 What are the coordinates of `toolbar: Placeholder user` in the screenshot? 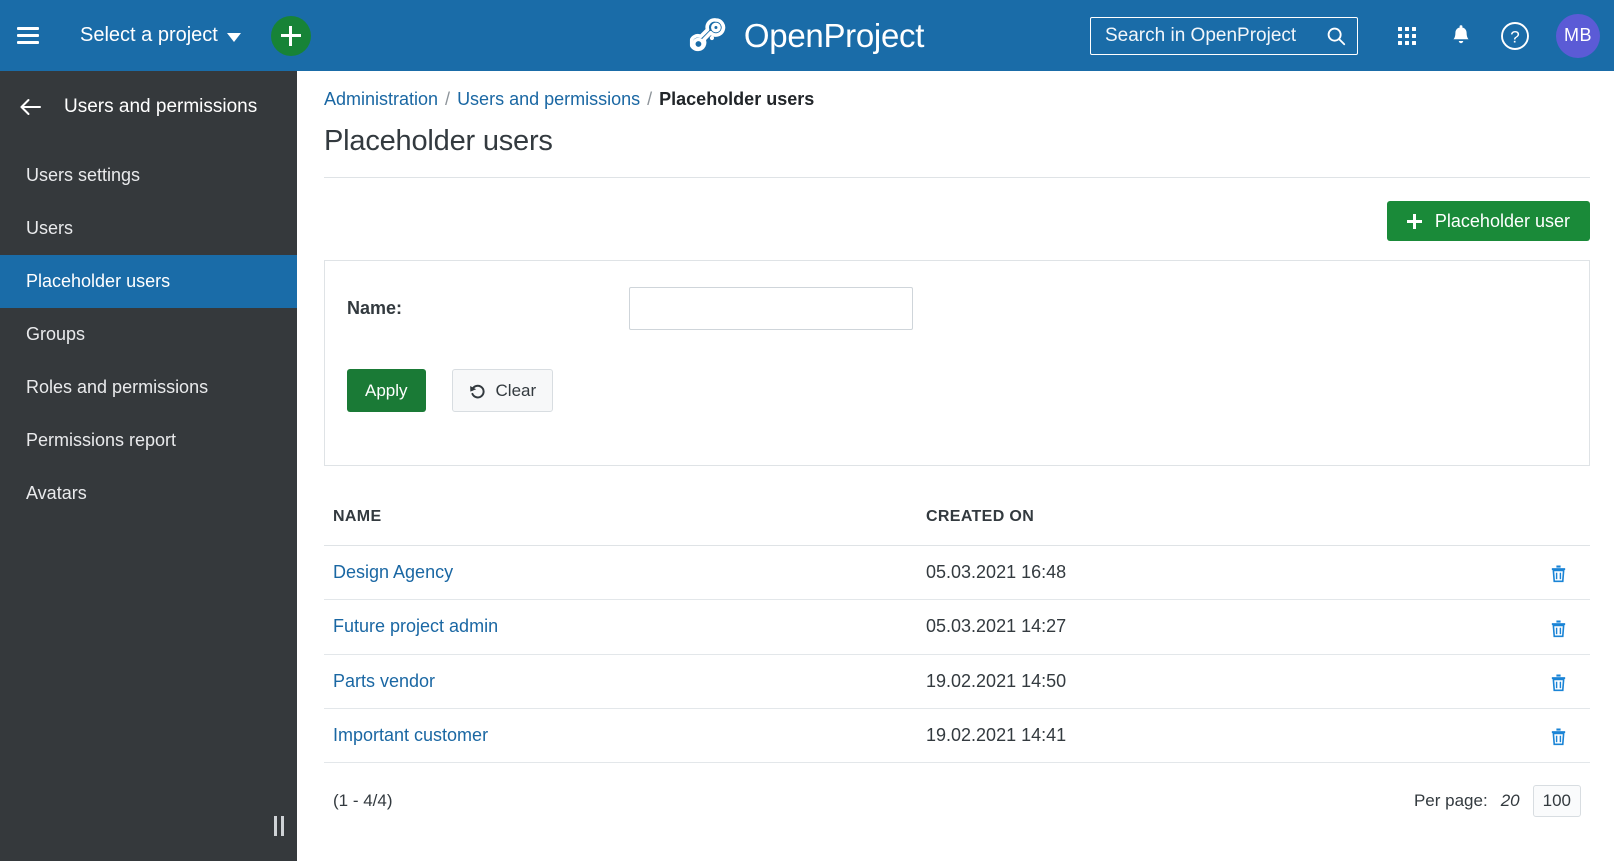 It's located at (957, 221).